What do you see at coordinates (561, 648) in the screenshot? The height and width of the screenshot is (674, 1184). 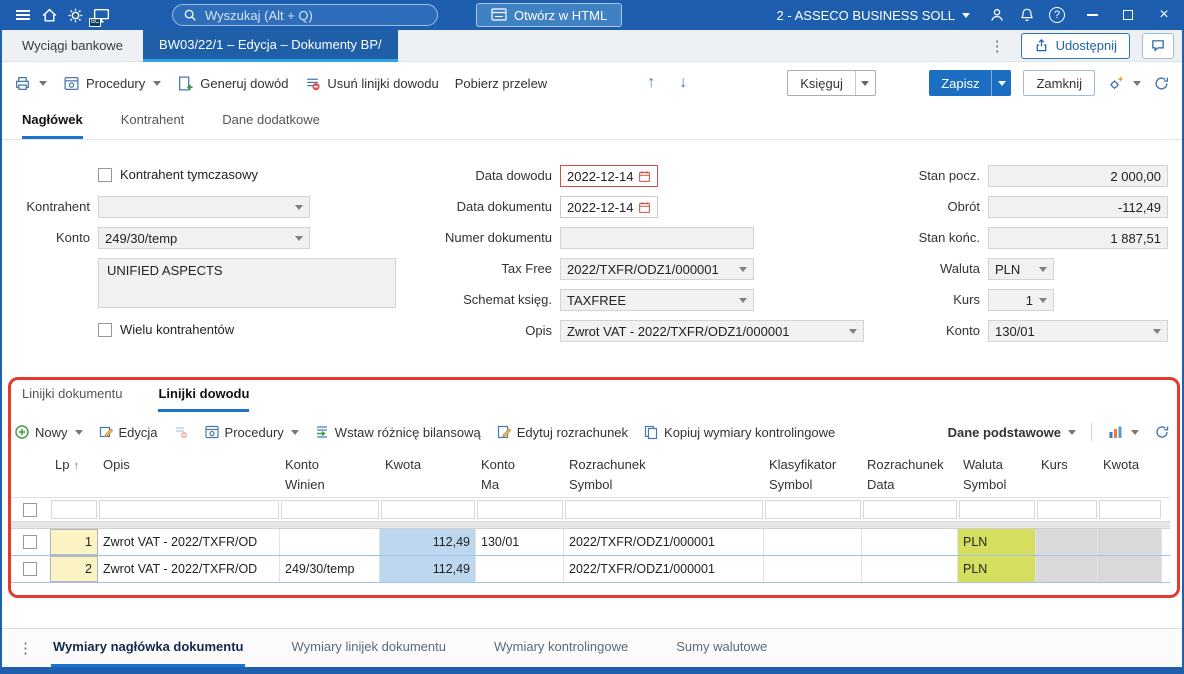 I see `tab-wymiary-kontrolingowe: Wymiary kontrolingowe` at bounding box center [561, 648].